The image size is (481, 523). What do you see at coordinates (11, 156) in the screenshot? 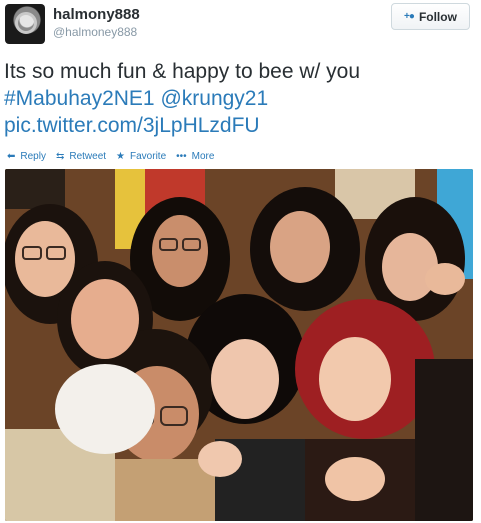
I see `reply-icon: ⬅` at bounding box center [11, 156].